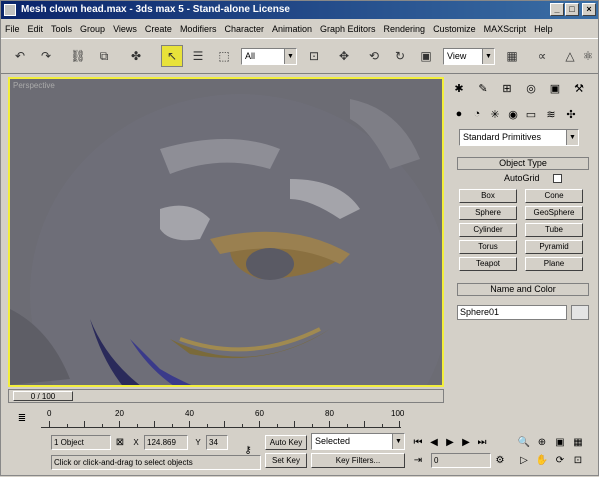 Image resolution: width=599 pixels, height=477 pixels. What do you see at coordinates (571, 114) in the screenshot?
I see `systems-icon: ✣` at bounding box center [571, 114].